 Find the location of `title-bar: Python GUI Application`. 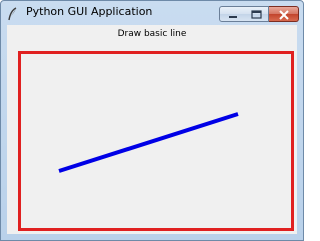

title-bar: Python GUI Application is located at coordinates (152, 13).